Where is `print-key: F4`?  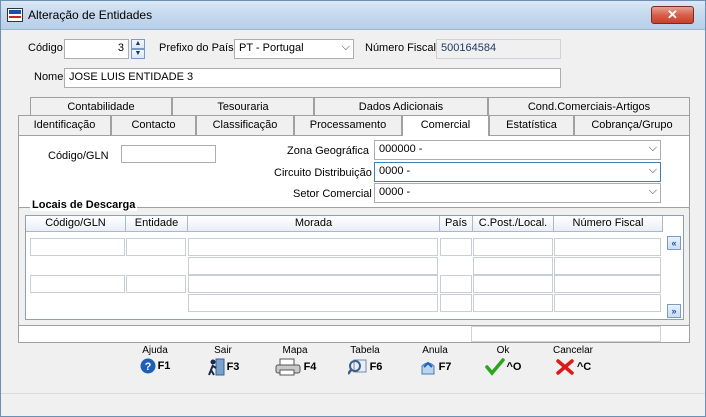
print-key: F4 is located at coordinates (310, 367).